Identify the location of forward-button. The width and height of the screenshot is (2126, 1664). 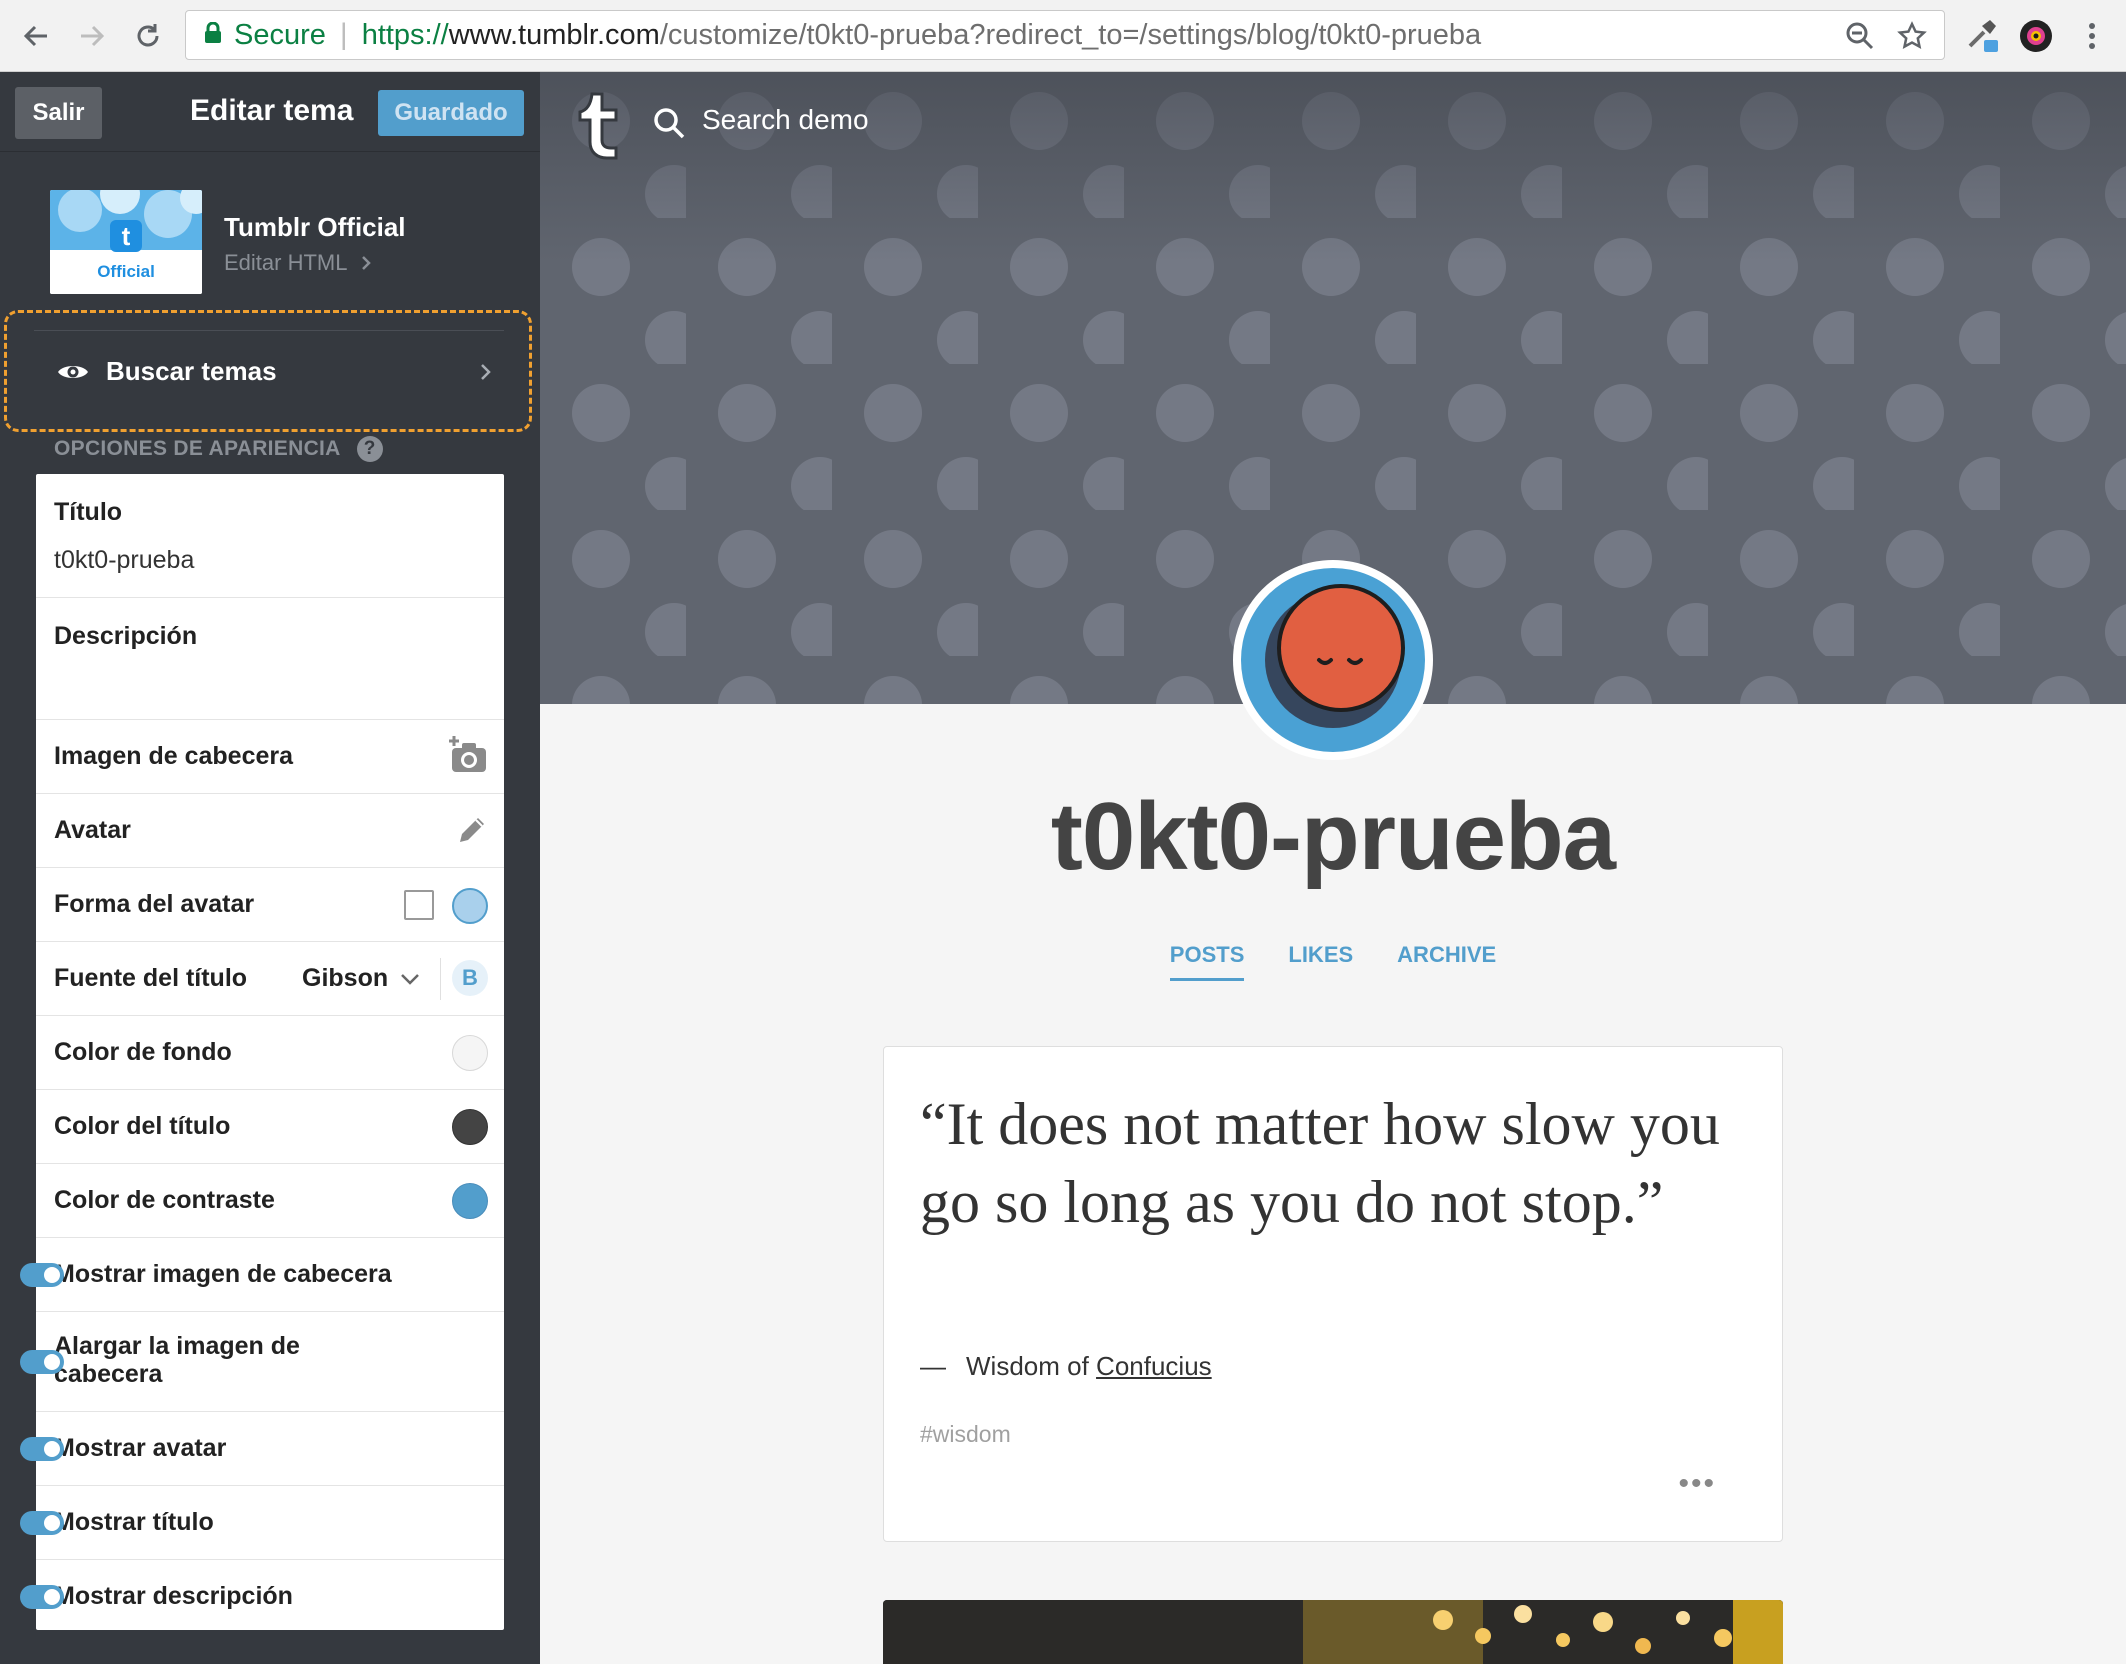
(92, 36).